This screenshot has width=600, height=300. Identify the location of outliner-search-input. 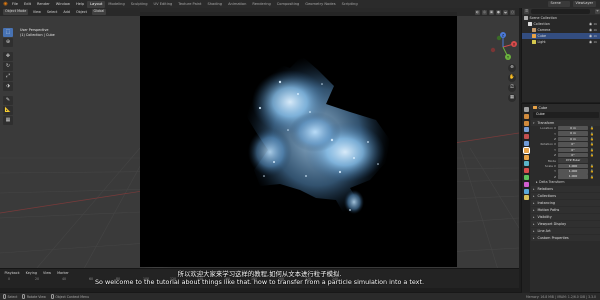
(560, 11).